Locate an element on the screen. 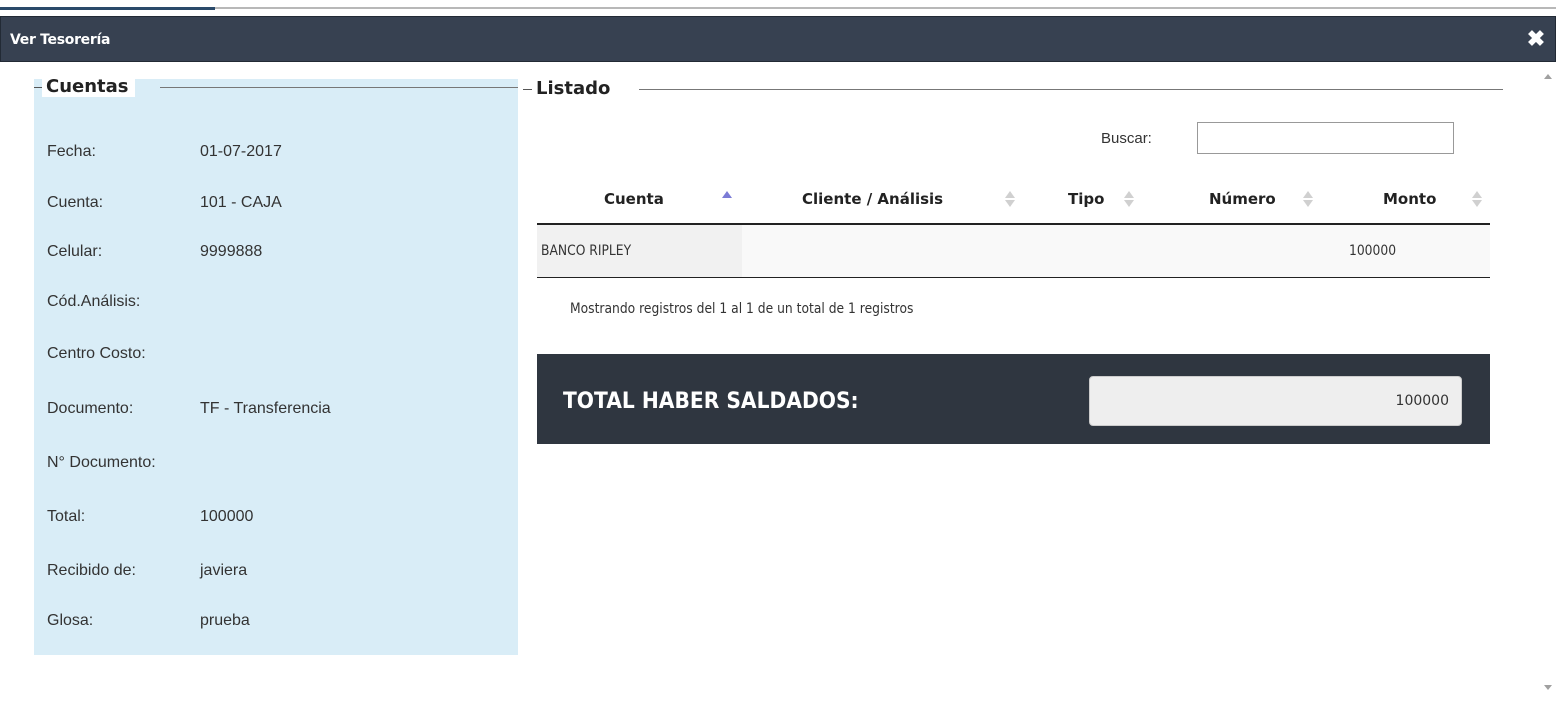  field-value: javiera is located at coordinates (224, 570).